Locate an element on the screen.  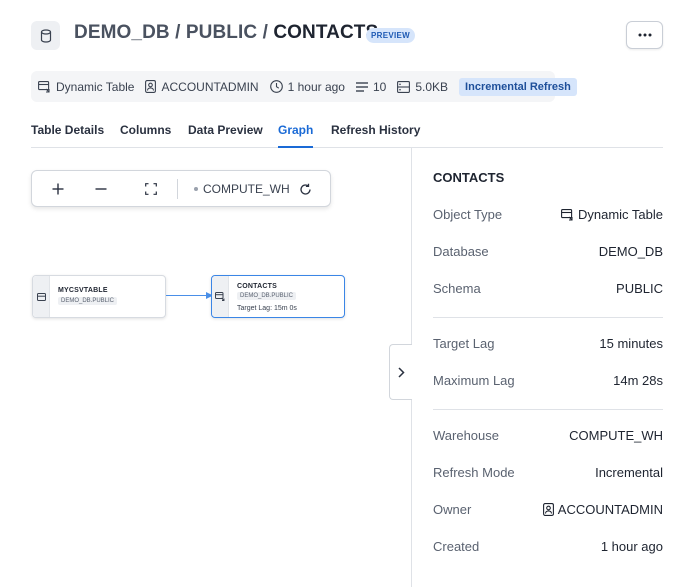
zoom-in-button is located at coordinates (58, 189).